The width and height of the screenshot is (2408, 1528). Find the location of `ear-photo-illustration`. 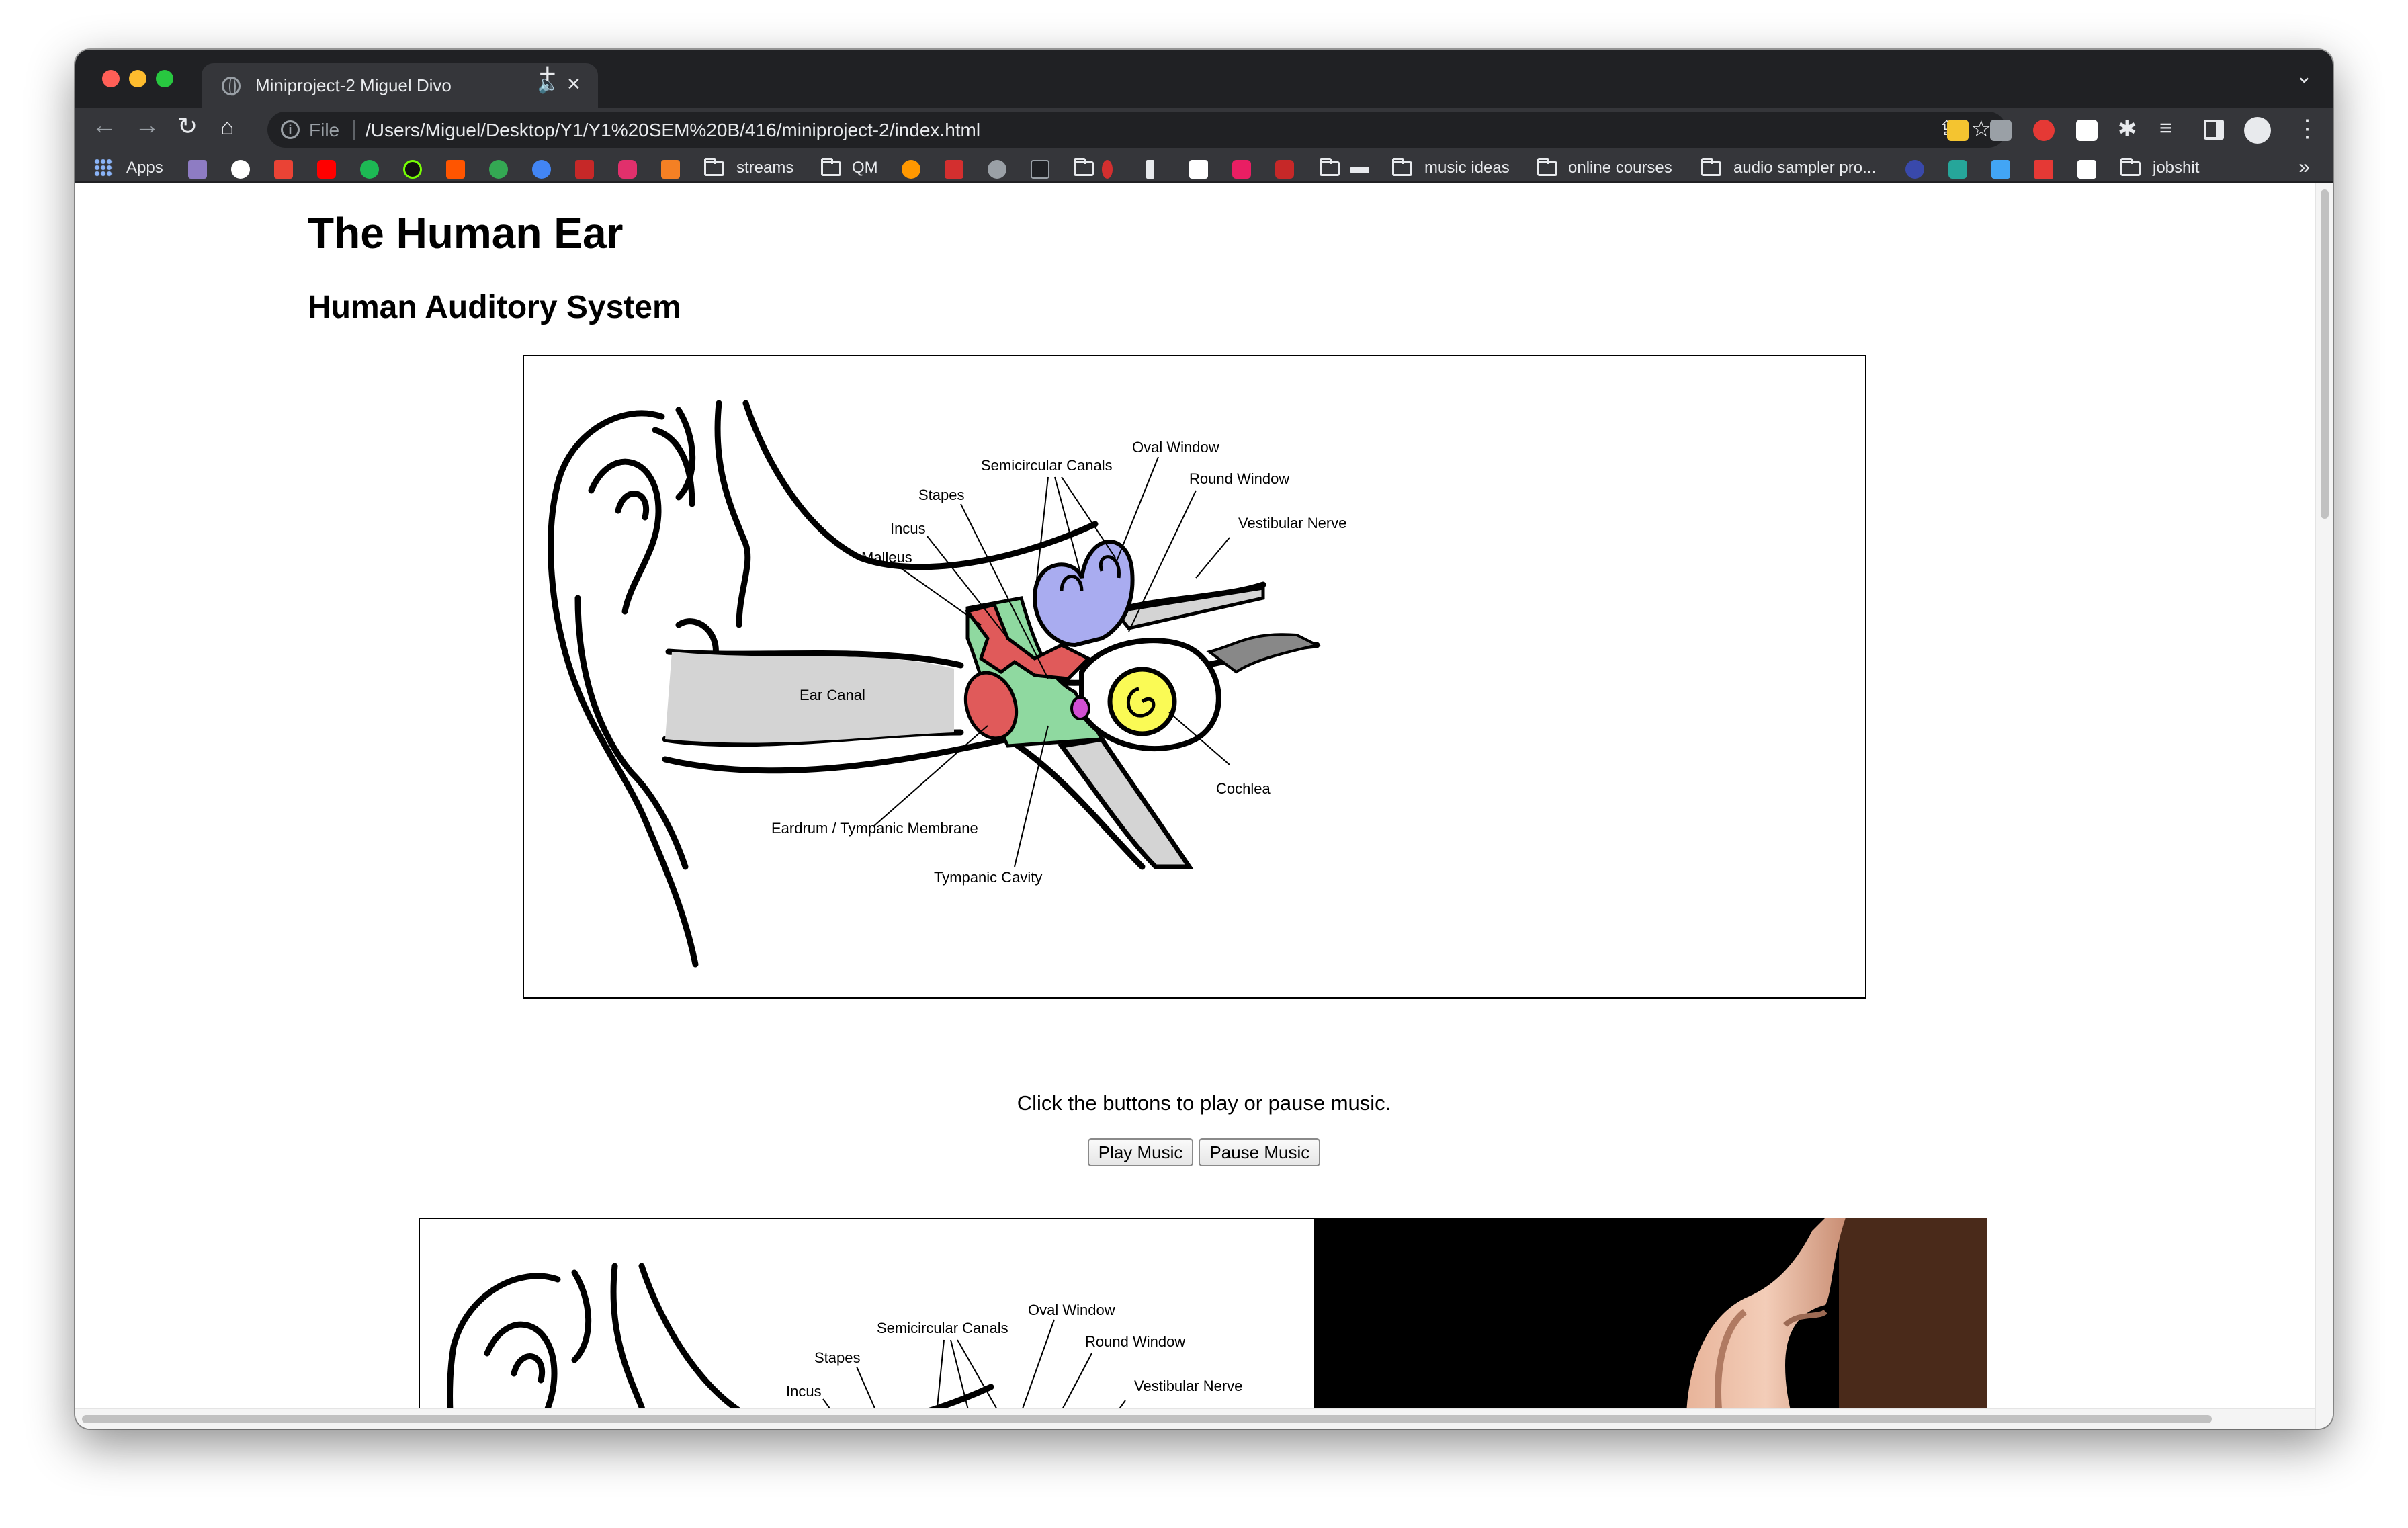

ear-photo-illustration is located at coordinates (1651, 1324).